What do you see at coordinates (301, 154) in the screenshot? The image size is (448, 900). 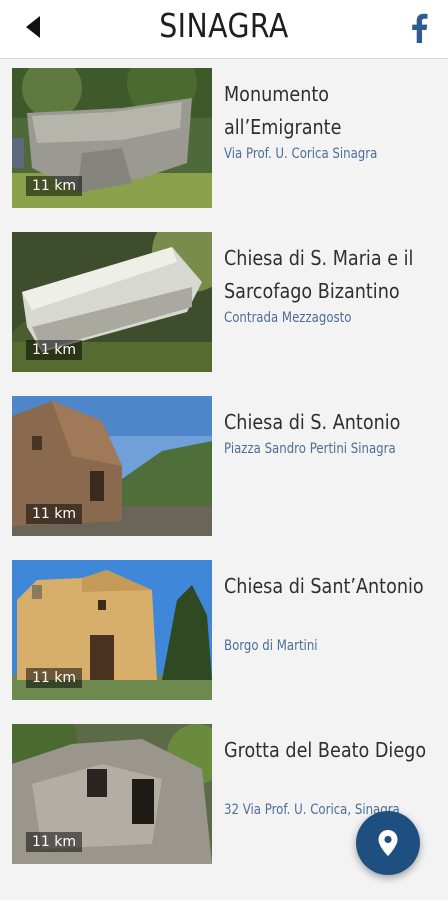 I see `place-address: Via Prof. U. Corica Sinagra` at bounding box center [301, 154].